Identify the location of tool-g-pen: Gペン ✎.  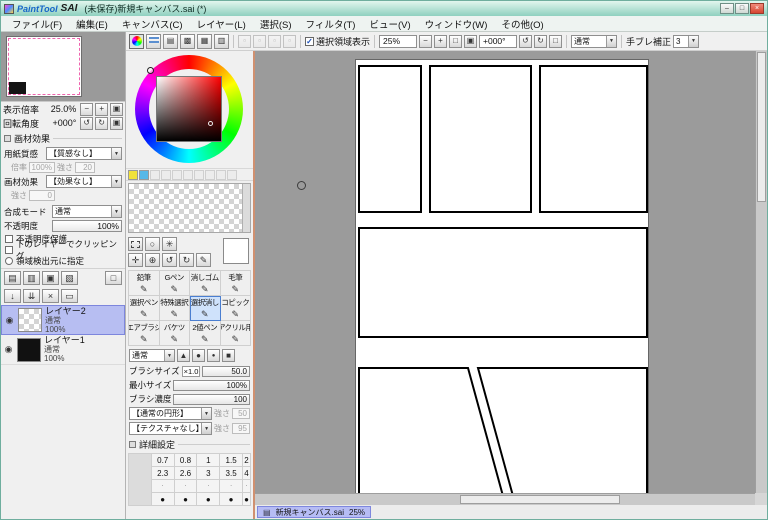
(174, 283).